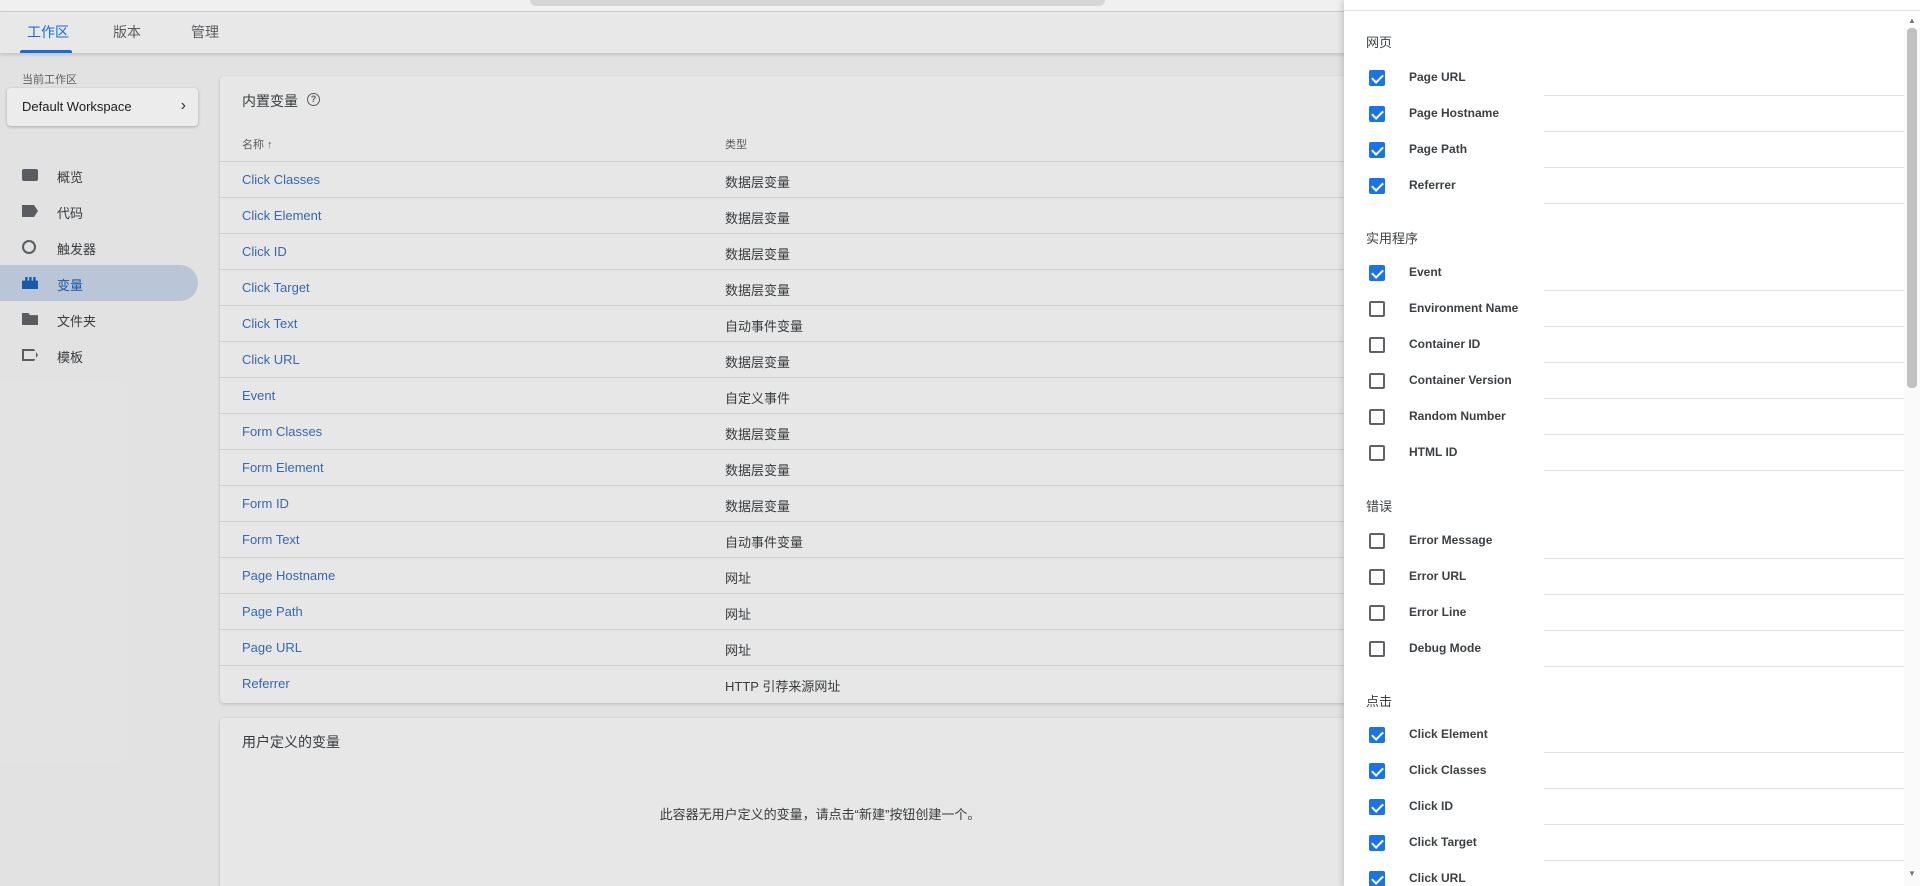 This screenshot has height=886, width=1920. Describe the element at coordinates (1624, 843) in the screenshot. I see `variable-option: Click Target` at that location.